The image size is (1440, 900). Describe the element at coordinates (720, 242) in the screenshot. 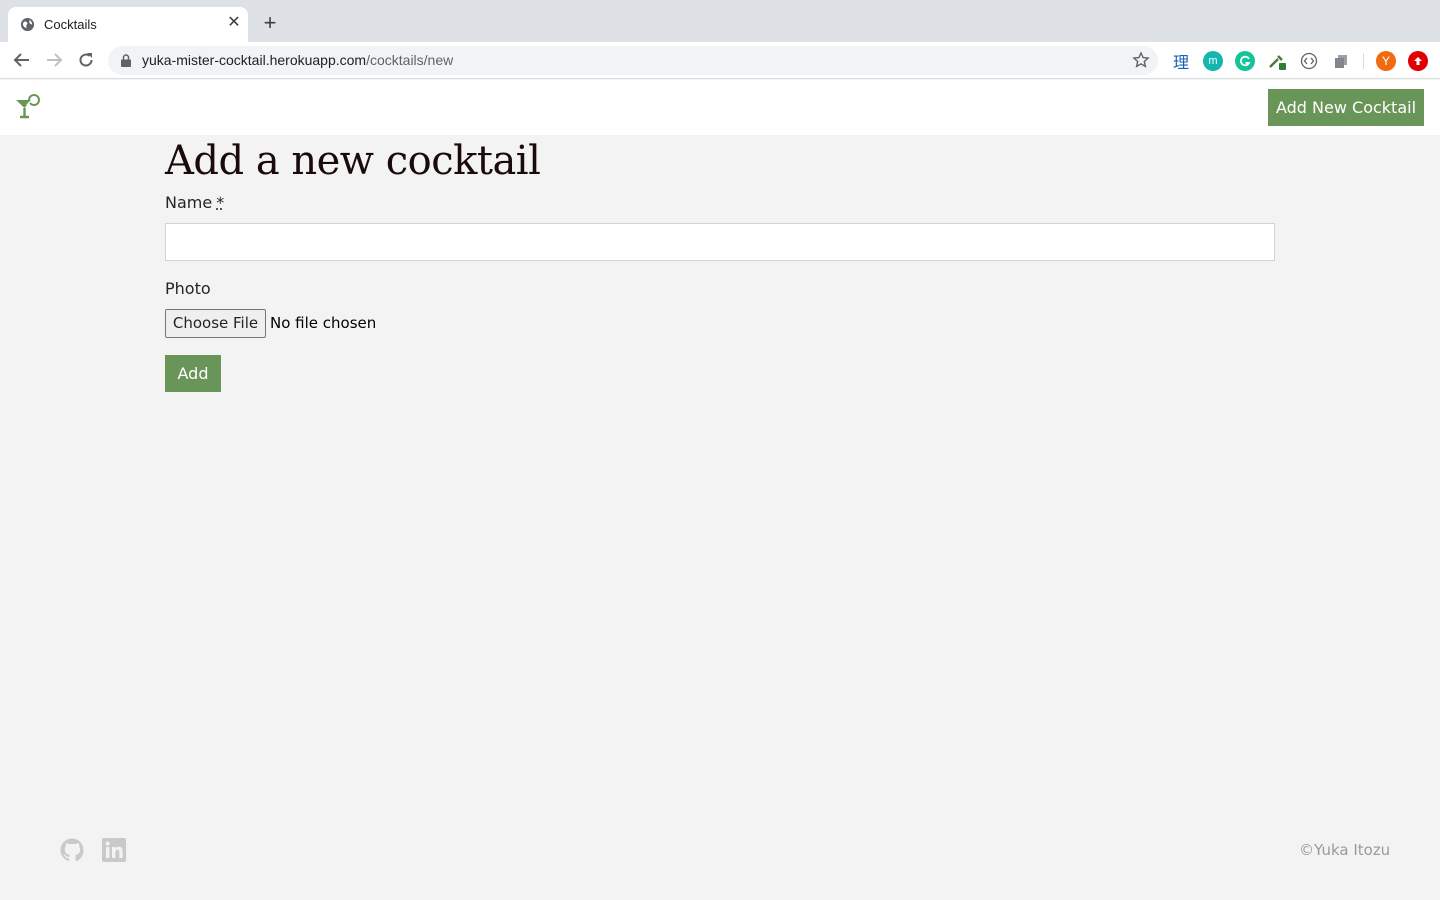

I see `name-input` at that location.